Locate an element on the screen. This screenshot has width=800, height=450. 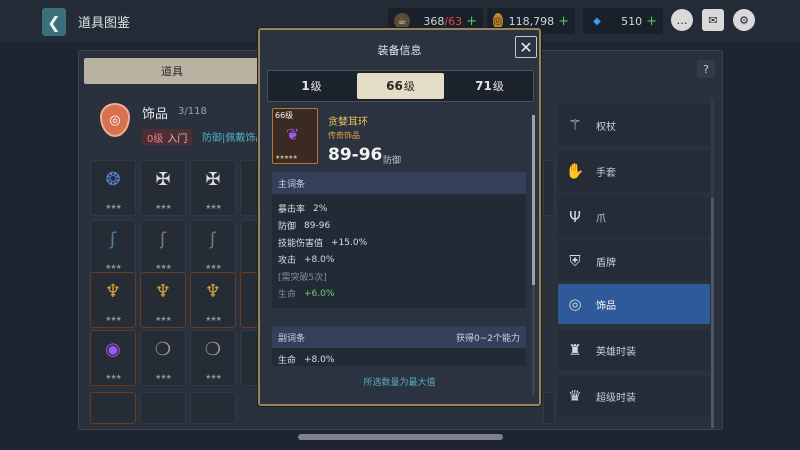
sub-stats-range: 获得0~2个能力 is located at coordinates (488, 338).